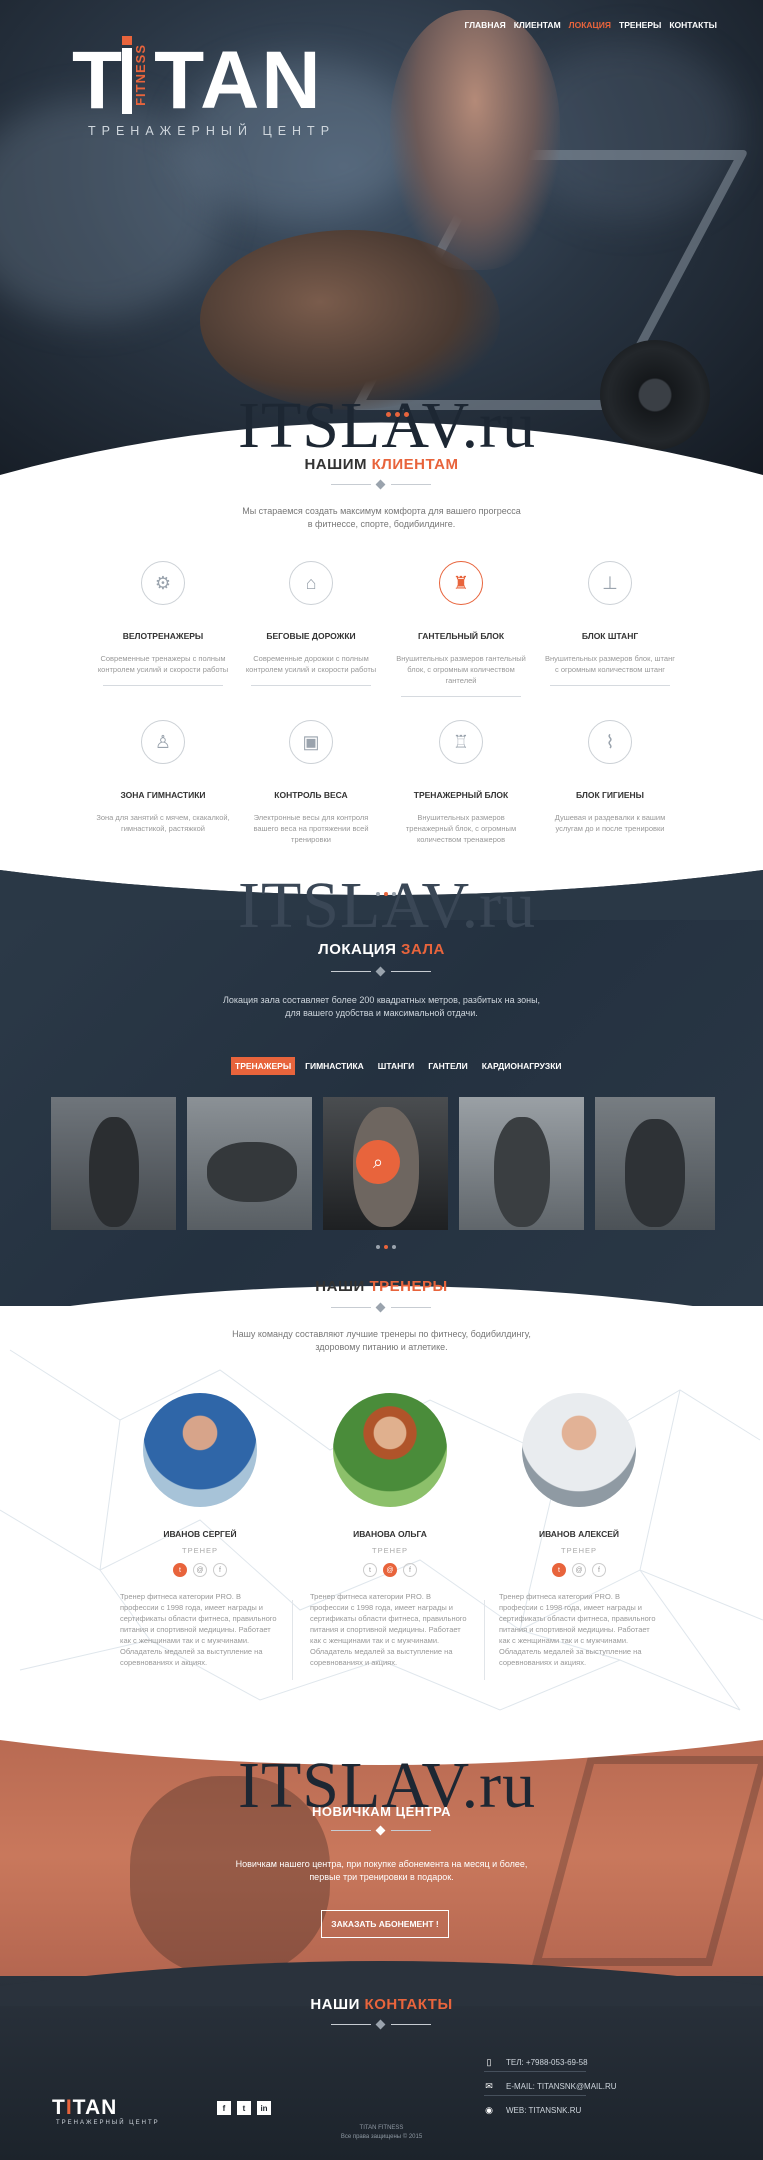 The height and width of the screenshot is (2160, 763). I want to click on logo-i-bar, so click(127, 81).